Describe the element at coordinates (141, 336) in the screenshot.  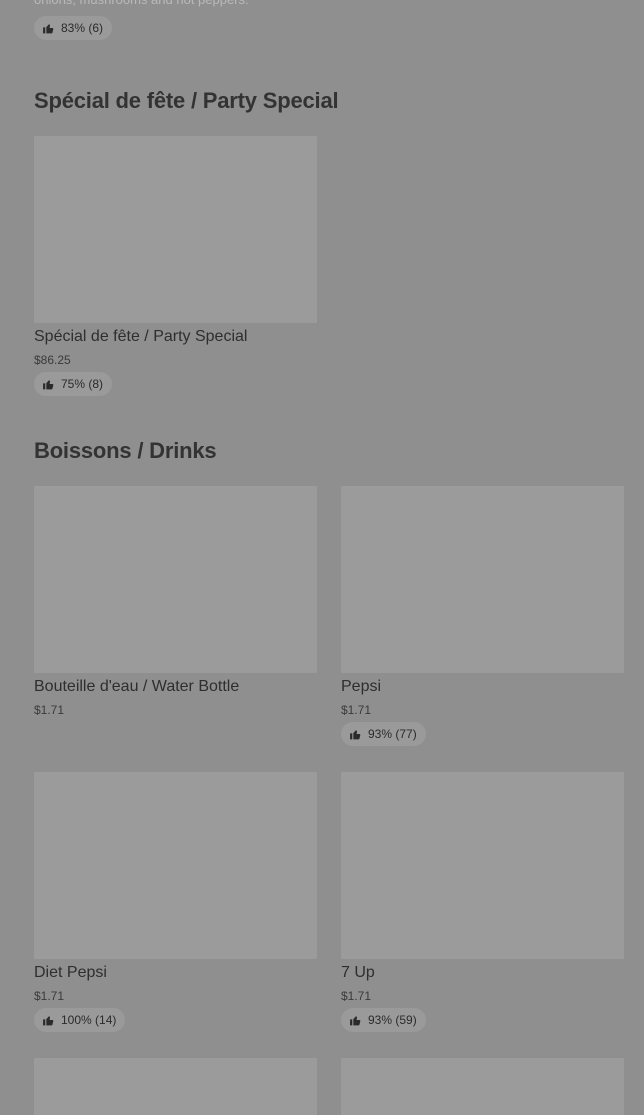
I see `item-name: Spécial de fête / Party Special` at that location.